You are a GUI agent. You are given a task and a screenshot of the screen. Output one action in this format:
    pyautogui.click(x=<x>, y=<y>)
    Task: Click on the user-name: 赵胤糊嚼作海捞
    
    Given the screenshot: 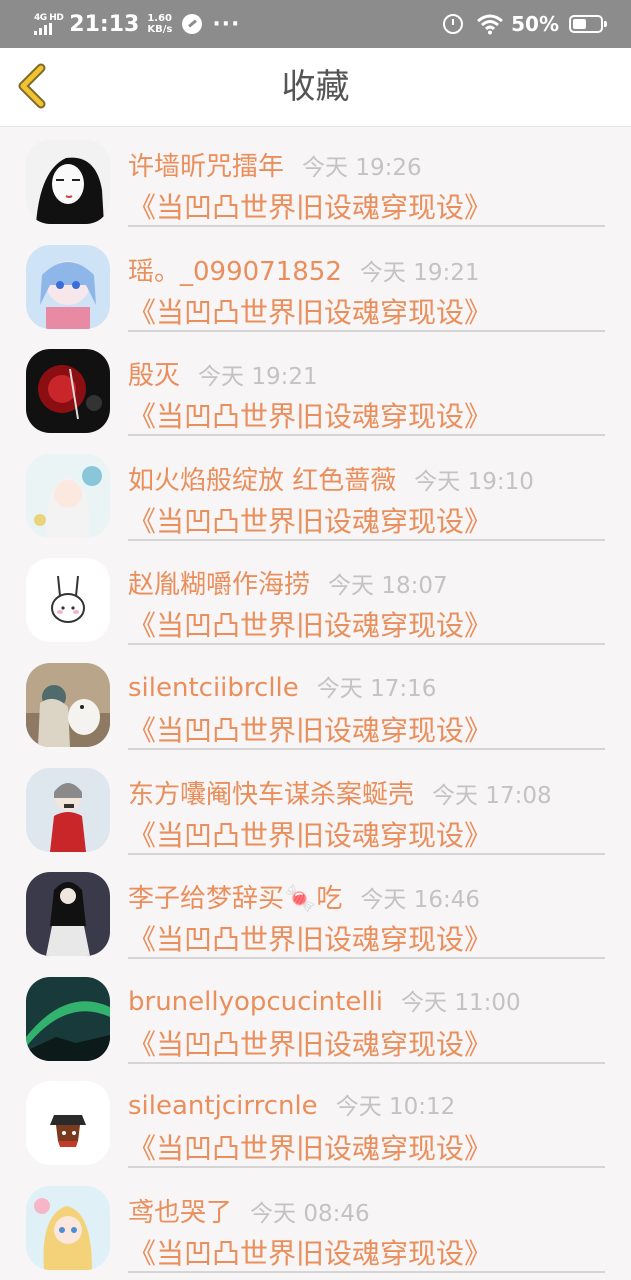 What is the action you would take?
    pyautogui.click(x=219, y=585)
    